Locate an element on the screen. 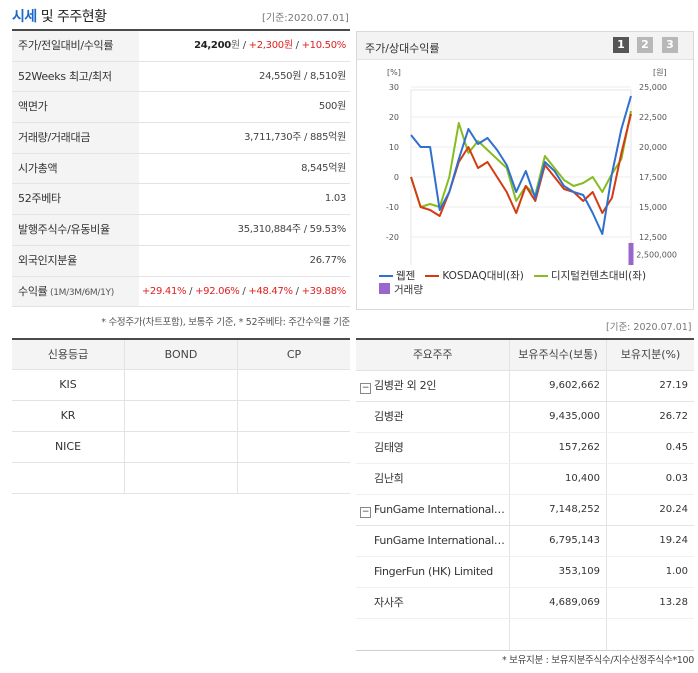 This screenshot has height=673, width=698. price-row-label: 주가/전일대비/수익률 is located at coordinates (75, 46).